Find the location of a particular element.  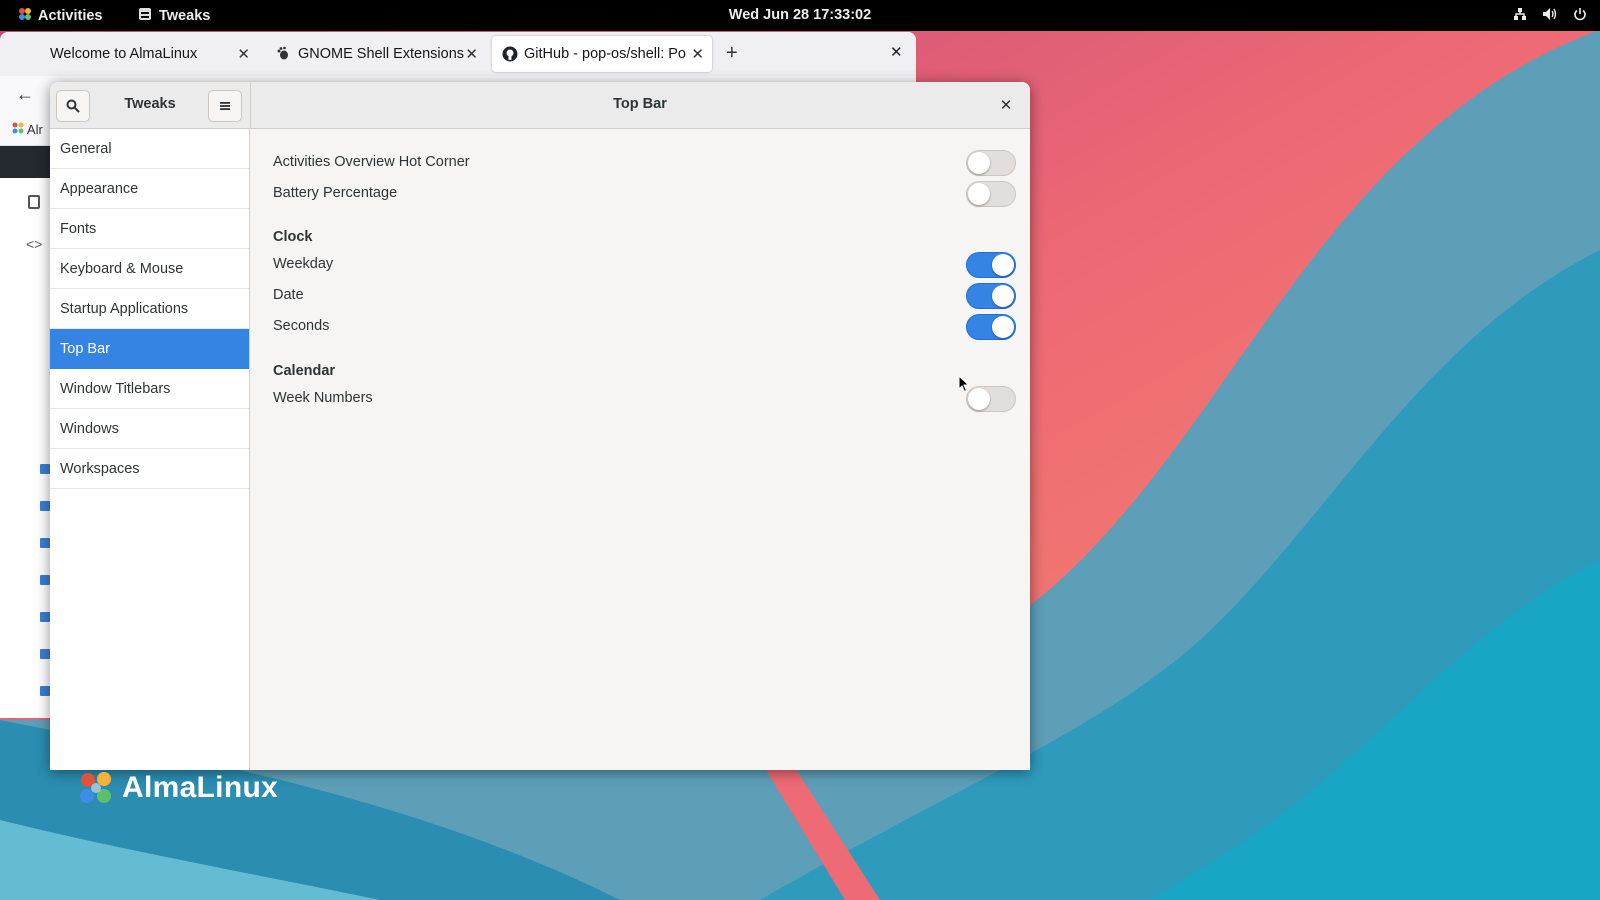

setting-label: Week Numbers is located at coordinates (323, 398).